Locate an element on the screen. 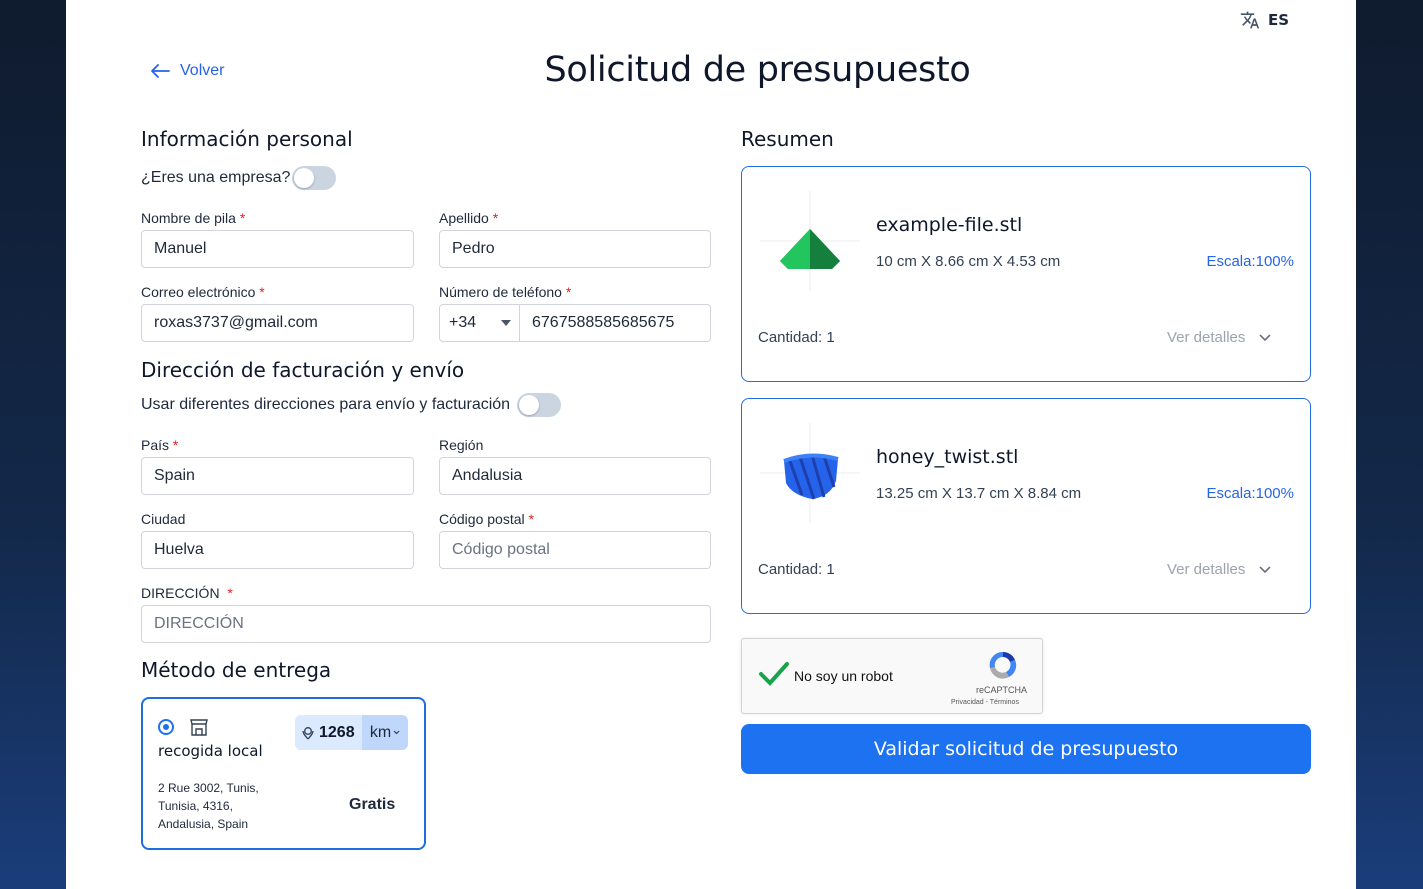 This screenshot has width=1423, height=889. file-dimensions: 13.25 cm X 13.7 cm X 8.84 cm is located at coordinates (979, 493).